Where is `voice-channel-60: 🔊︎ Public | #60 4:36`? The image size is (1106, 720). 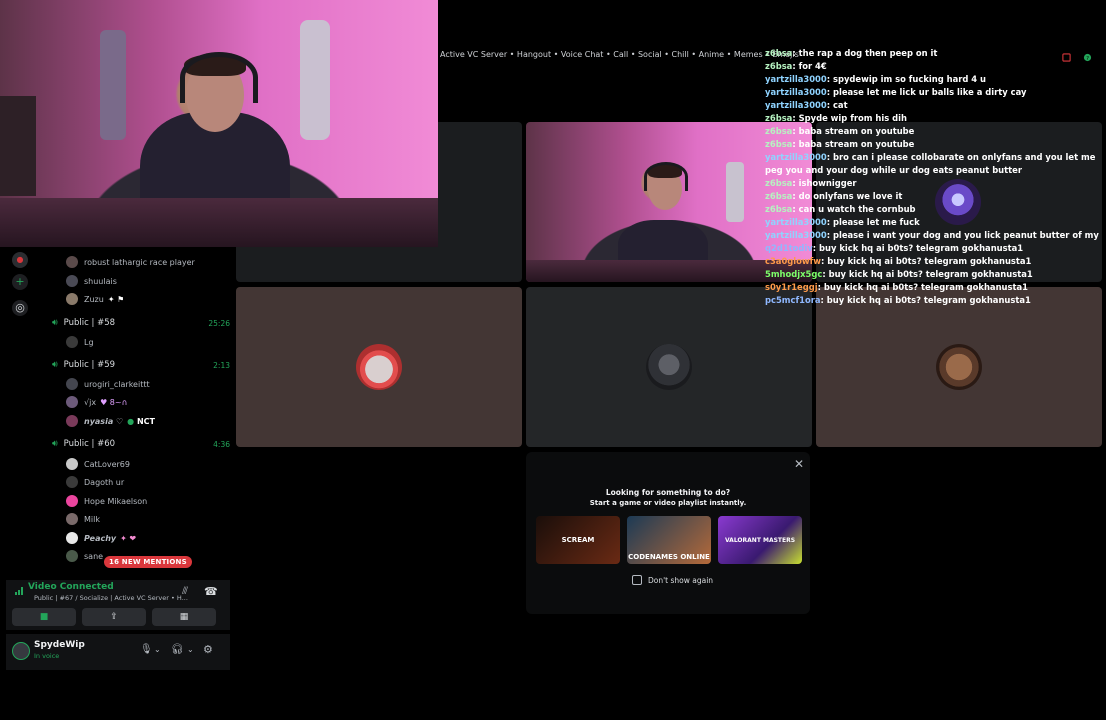
voice-channel-60: 🔊︎ Public | #60 4:36 is located at coordinates (141, 444).